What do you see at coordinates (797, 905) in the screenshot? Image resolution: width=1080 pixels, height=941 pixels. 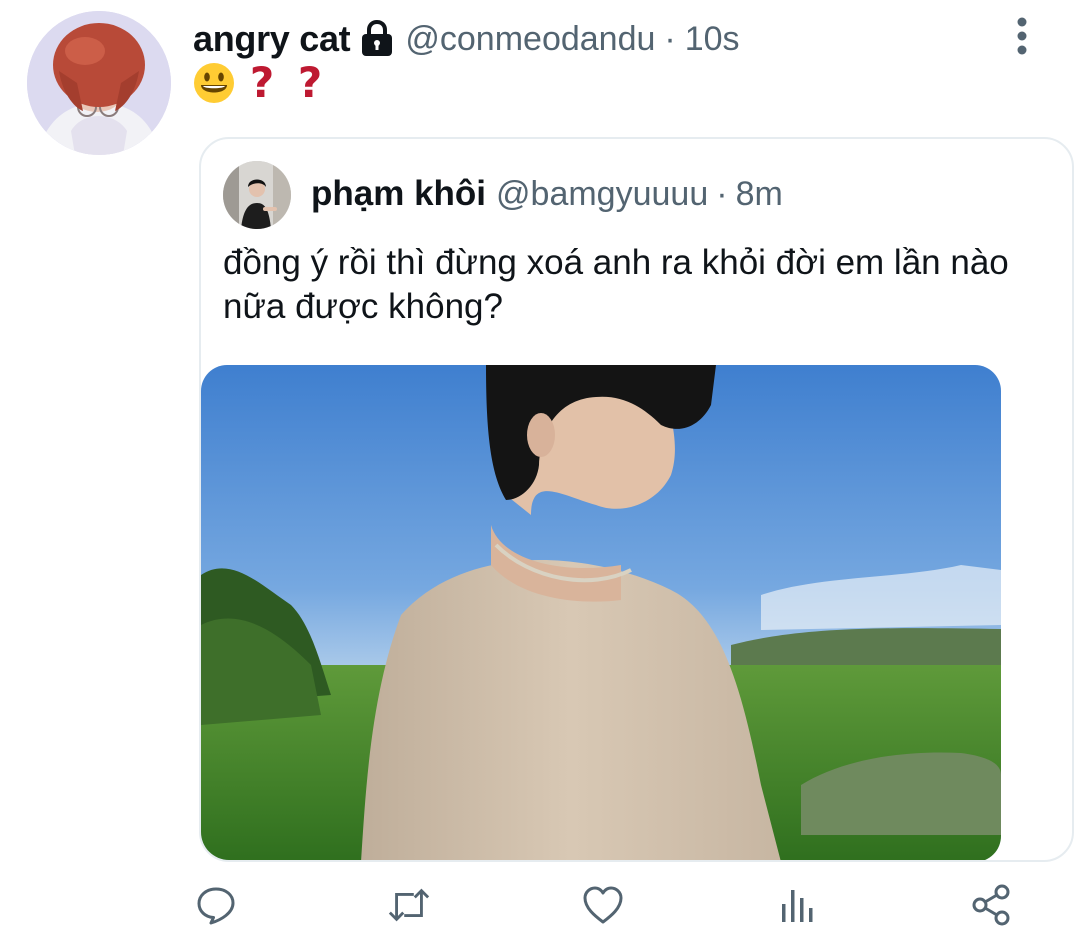 I see `analytics-icon` at bounding box center [797, 905].